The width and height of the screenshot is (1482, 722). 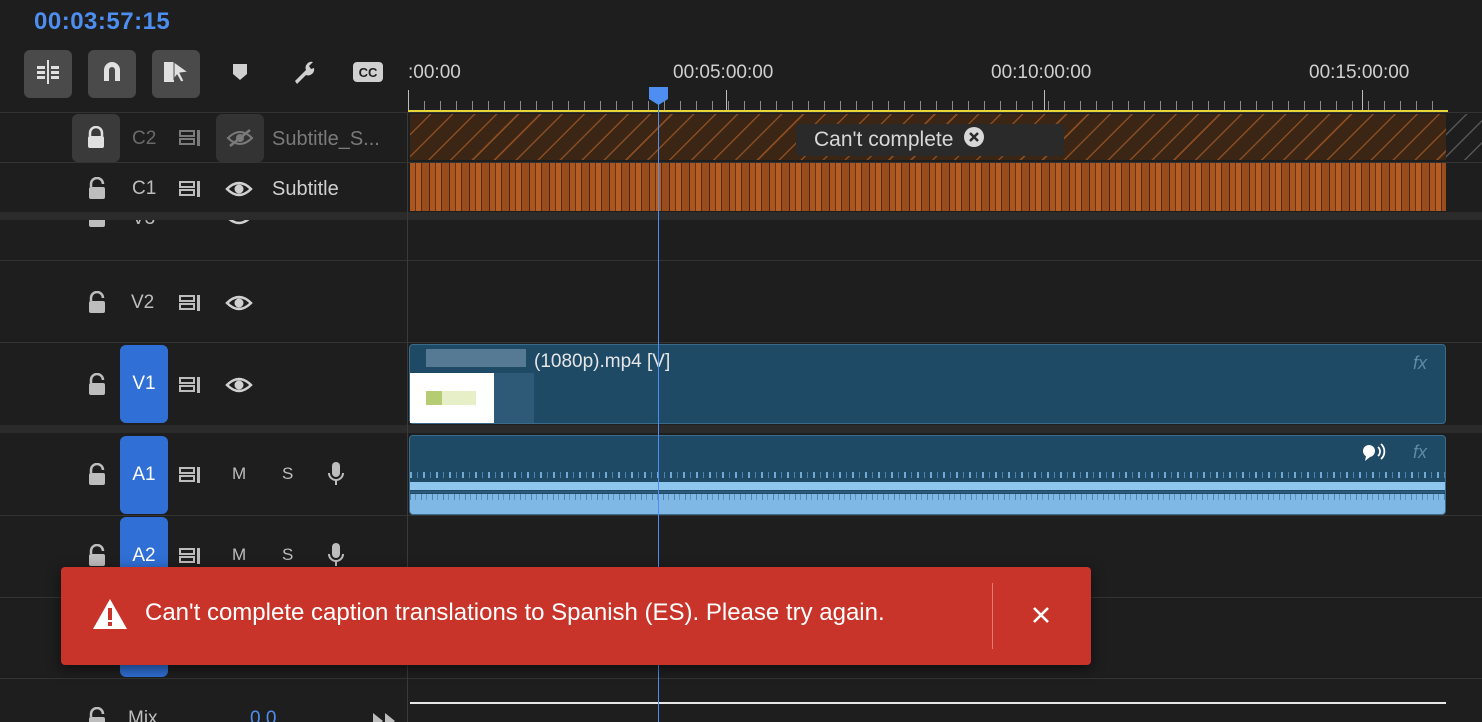 I want to click on caption-clips-c1, so click(x=928, y=187).